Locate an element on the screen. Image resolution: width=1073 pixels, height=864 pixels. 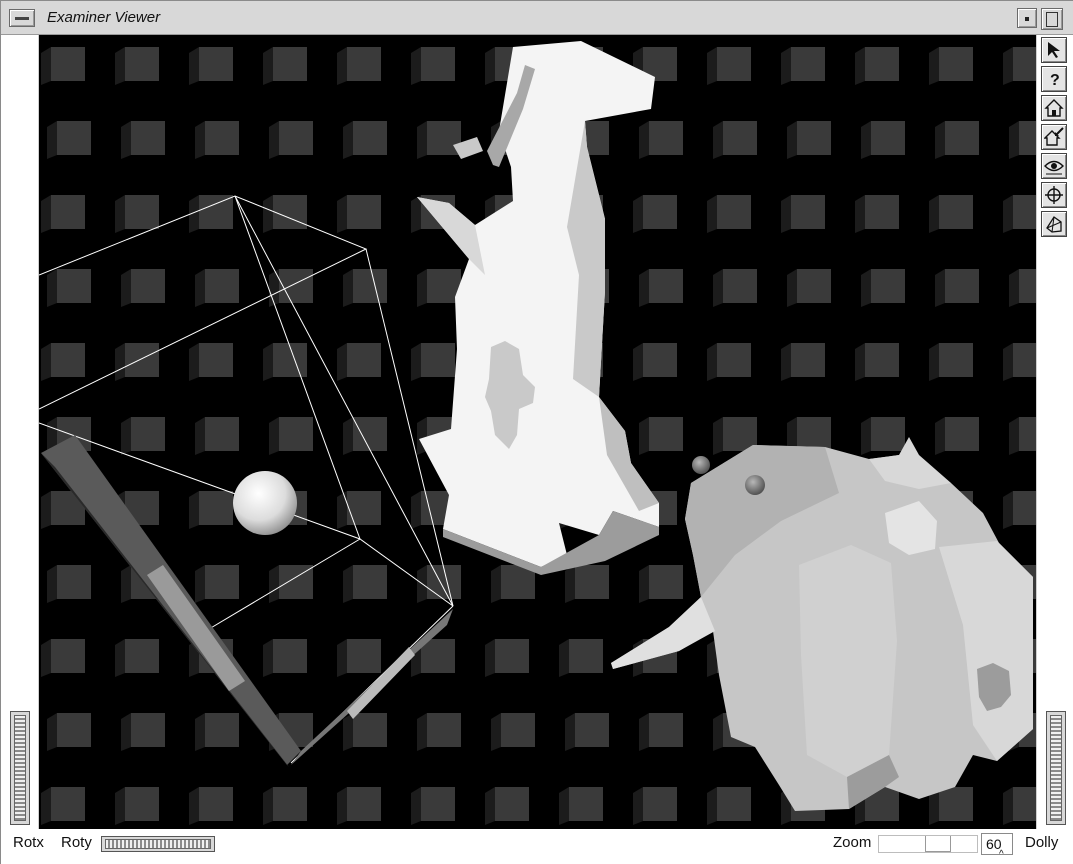
zoom-label: Zoom is located at coordinates (852, 842).